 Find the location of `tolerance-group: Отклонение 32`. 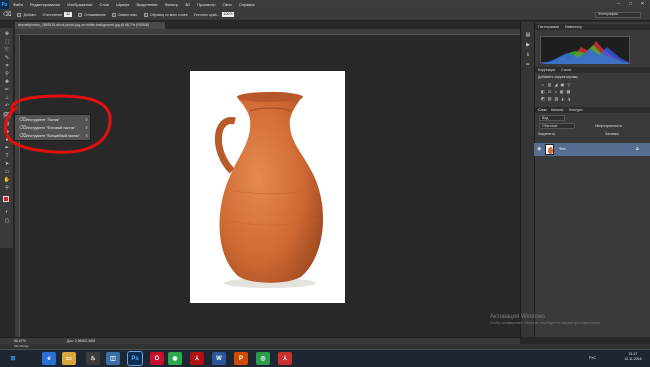

tolerance-group: Отклонение 32 is located at coordinates (58, 14).